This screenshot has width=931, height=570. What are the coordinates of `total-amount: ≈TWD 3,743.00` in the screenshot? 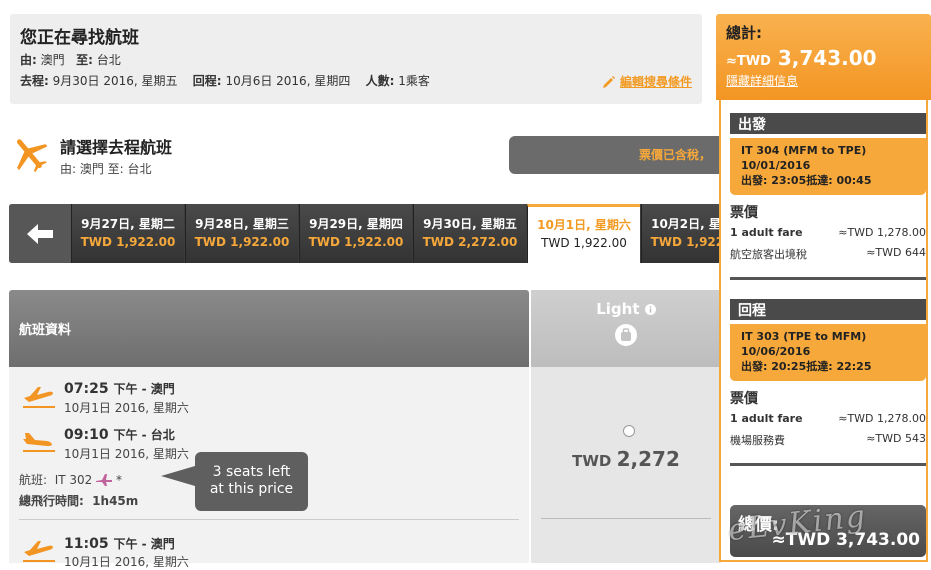 It's located at (823, 58).